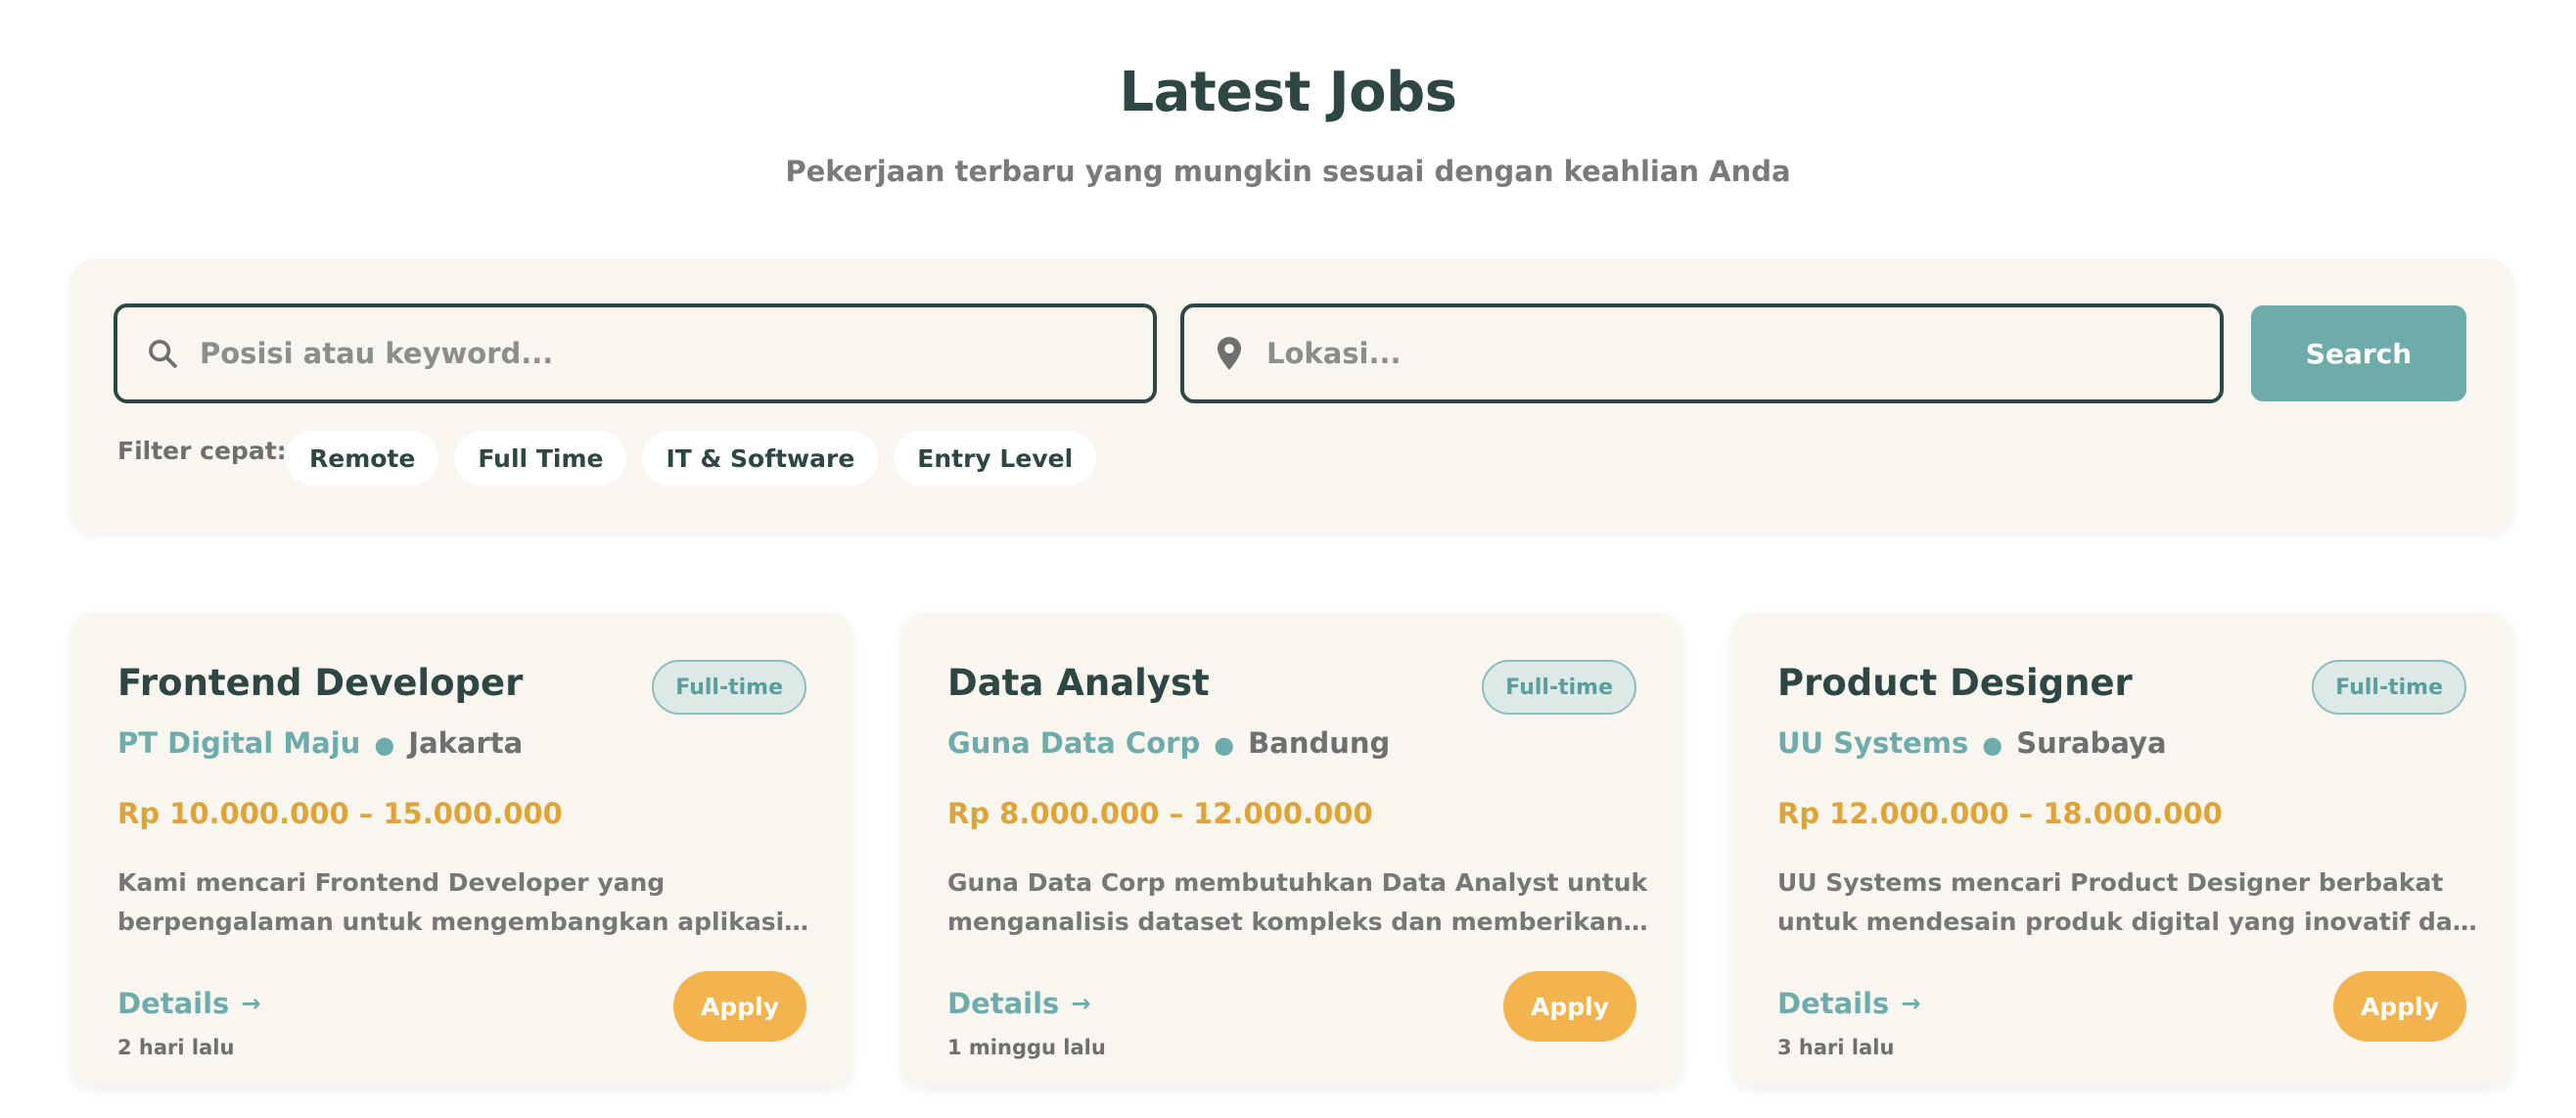 Image resolution: width=2576 pixels, height=1118 pixels. What do you see at coordinates (363, 458) in the screenshot?
I see `filter-chip-remote: Remote` at bounding box center [363, 458].